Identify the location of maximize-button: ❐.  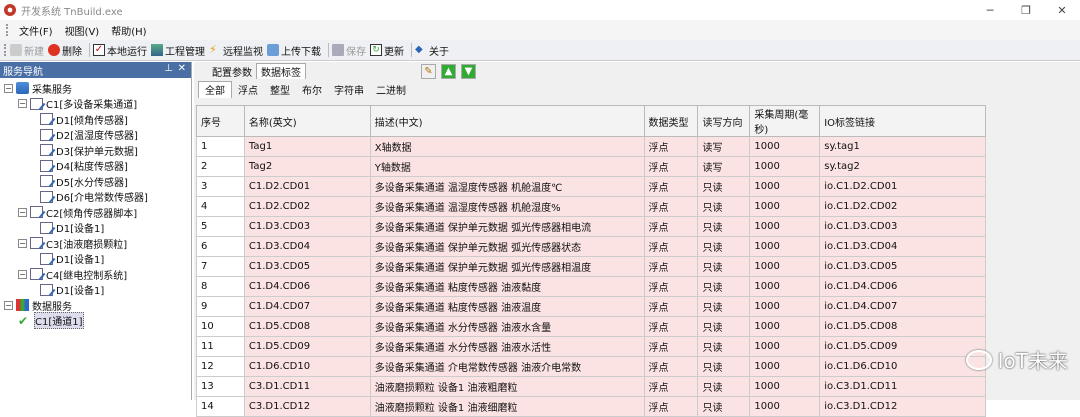
(1026, 10).